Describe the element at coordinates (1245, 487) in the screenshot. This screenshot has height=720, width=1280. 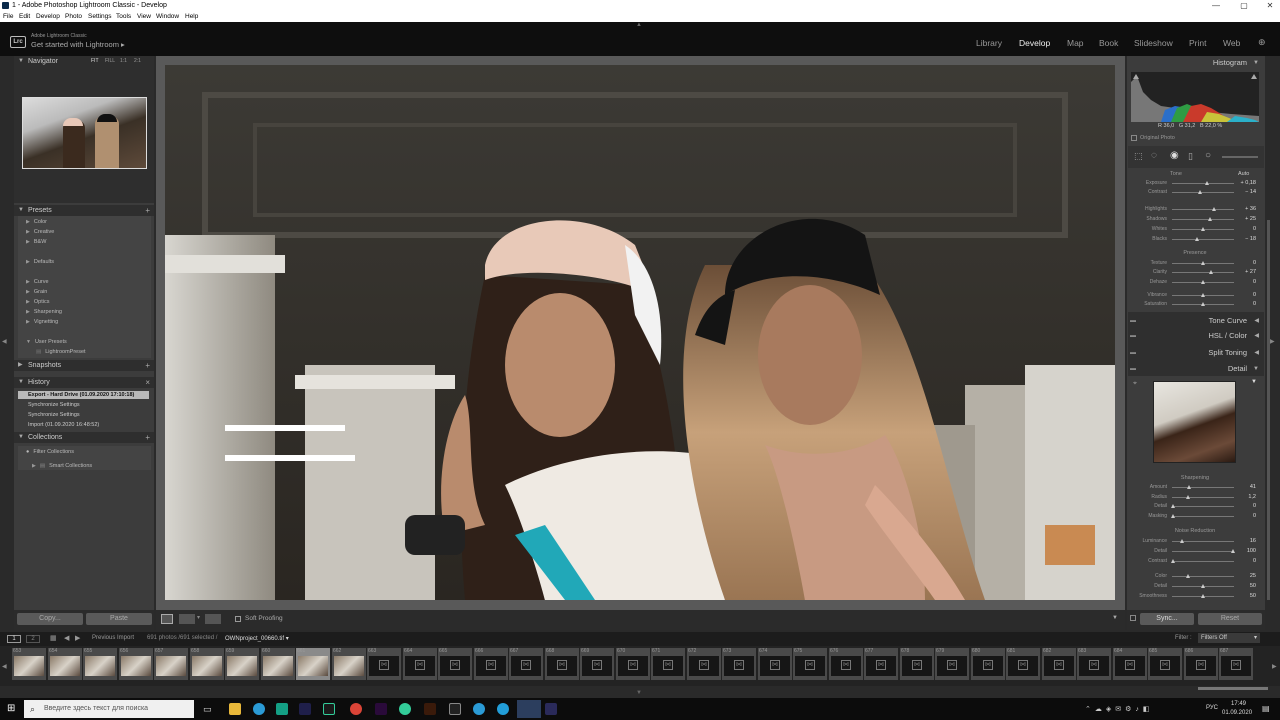
I see `slider-value: 41` at that location.